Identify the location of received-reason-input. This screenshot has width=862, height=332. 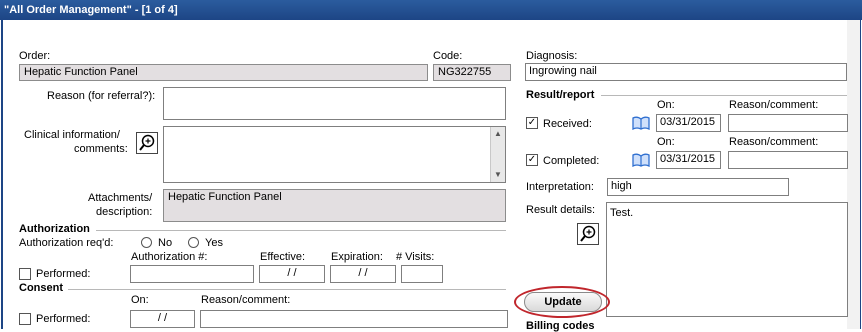
(788, 123).